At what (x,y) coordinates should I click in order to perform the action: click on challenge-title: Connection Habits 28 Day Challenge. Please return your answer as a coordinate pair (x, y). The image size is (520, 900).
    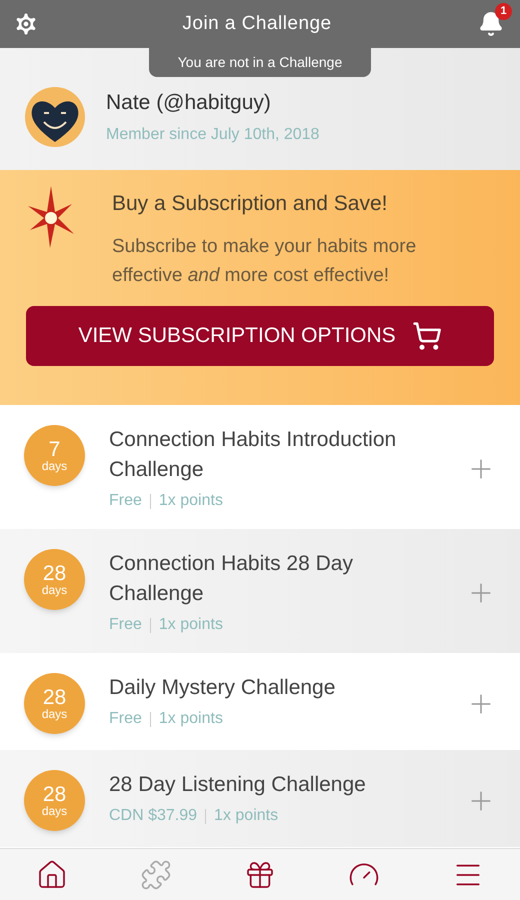
    Looking at the image, I should click on (231, 579).